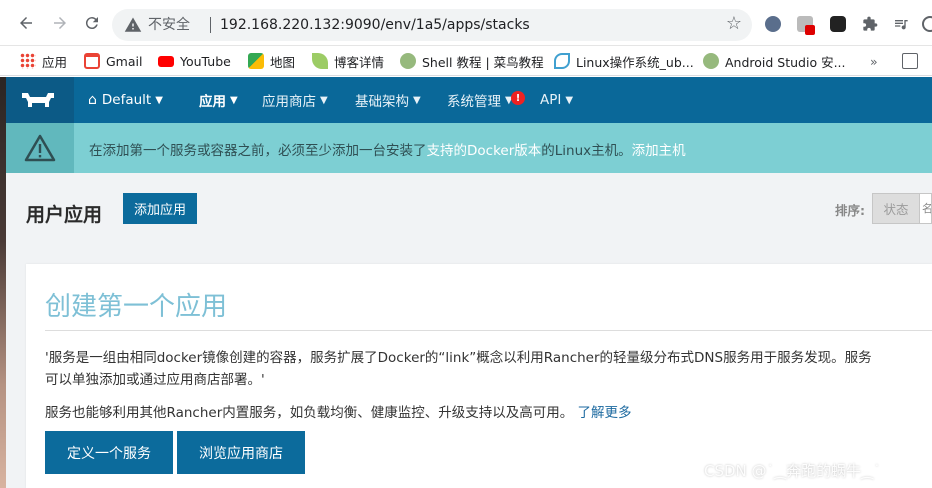 The width and height of the screenshot is (932, 488). What do you see at coordinates (850, 210) in the screenshot?
I see `sort-label: 排序:` at bounding box center [850, 210].